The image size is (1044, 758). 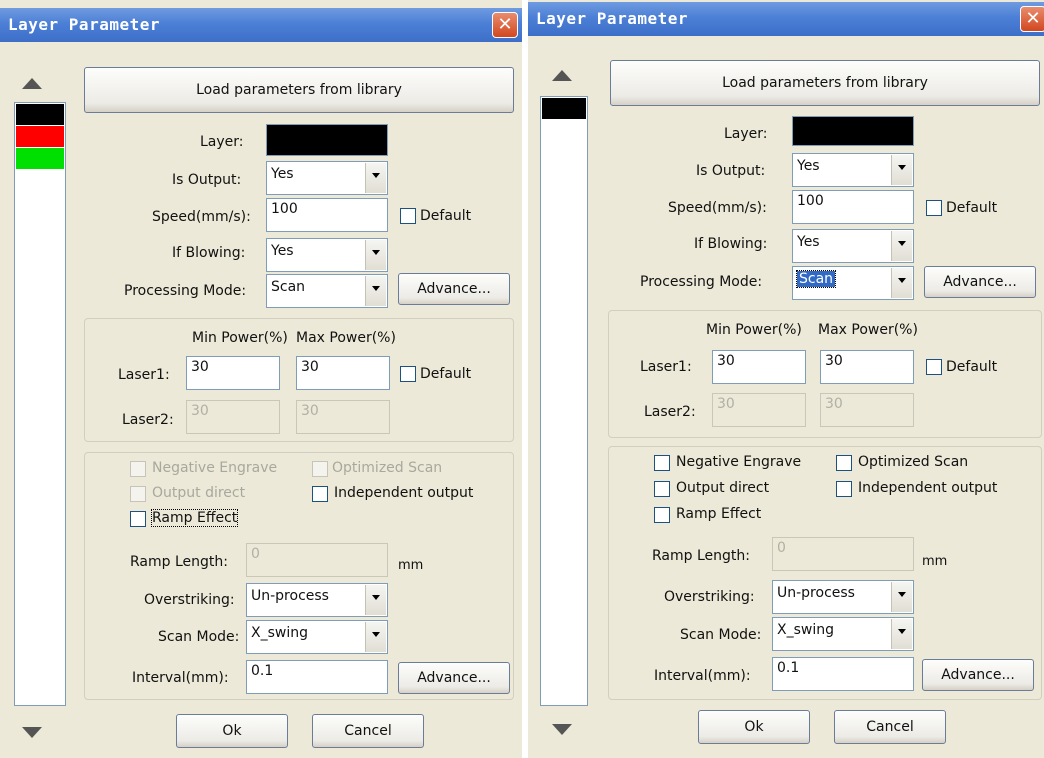 What do you see at coordinates (446, 374) in the screenshot?
I see `laser1-default-label: Default` at bounding box center [446, 374].